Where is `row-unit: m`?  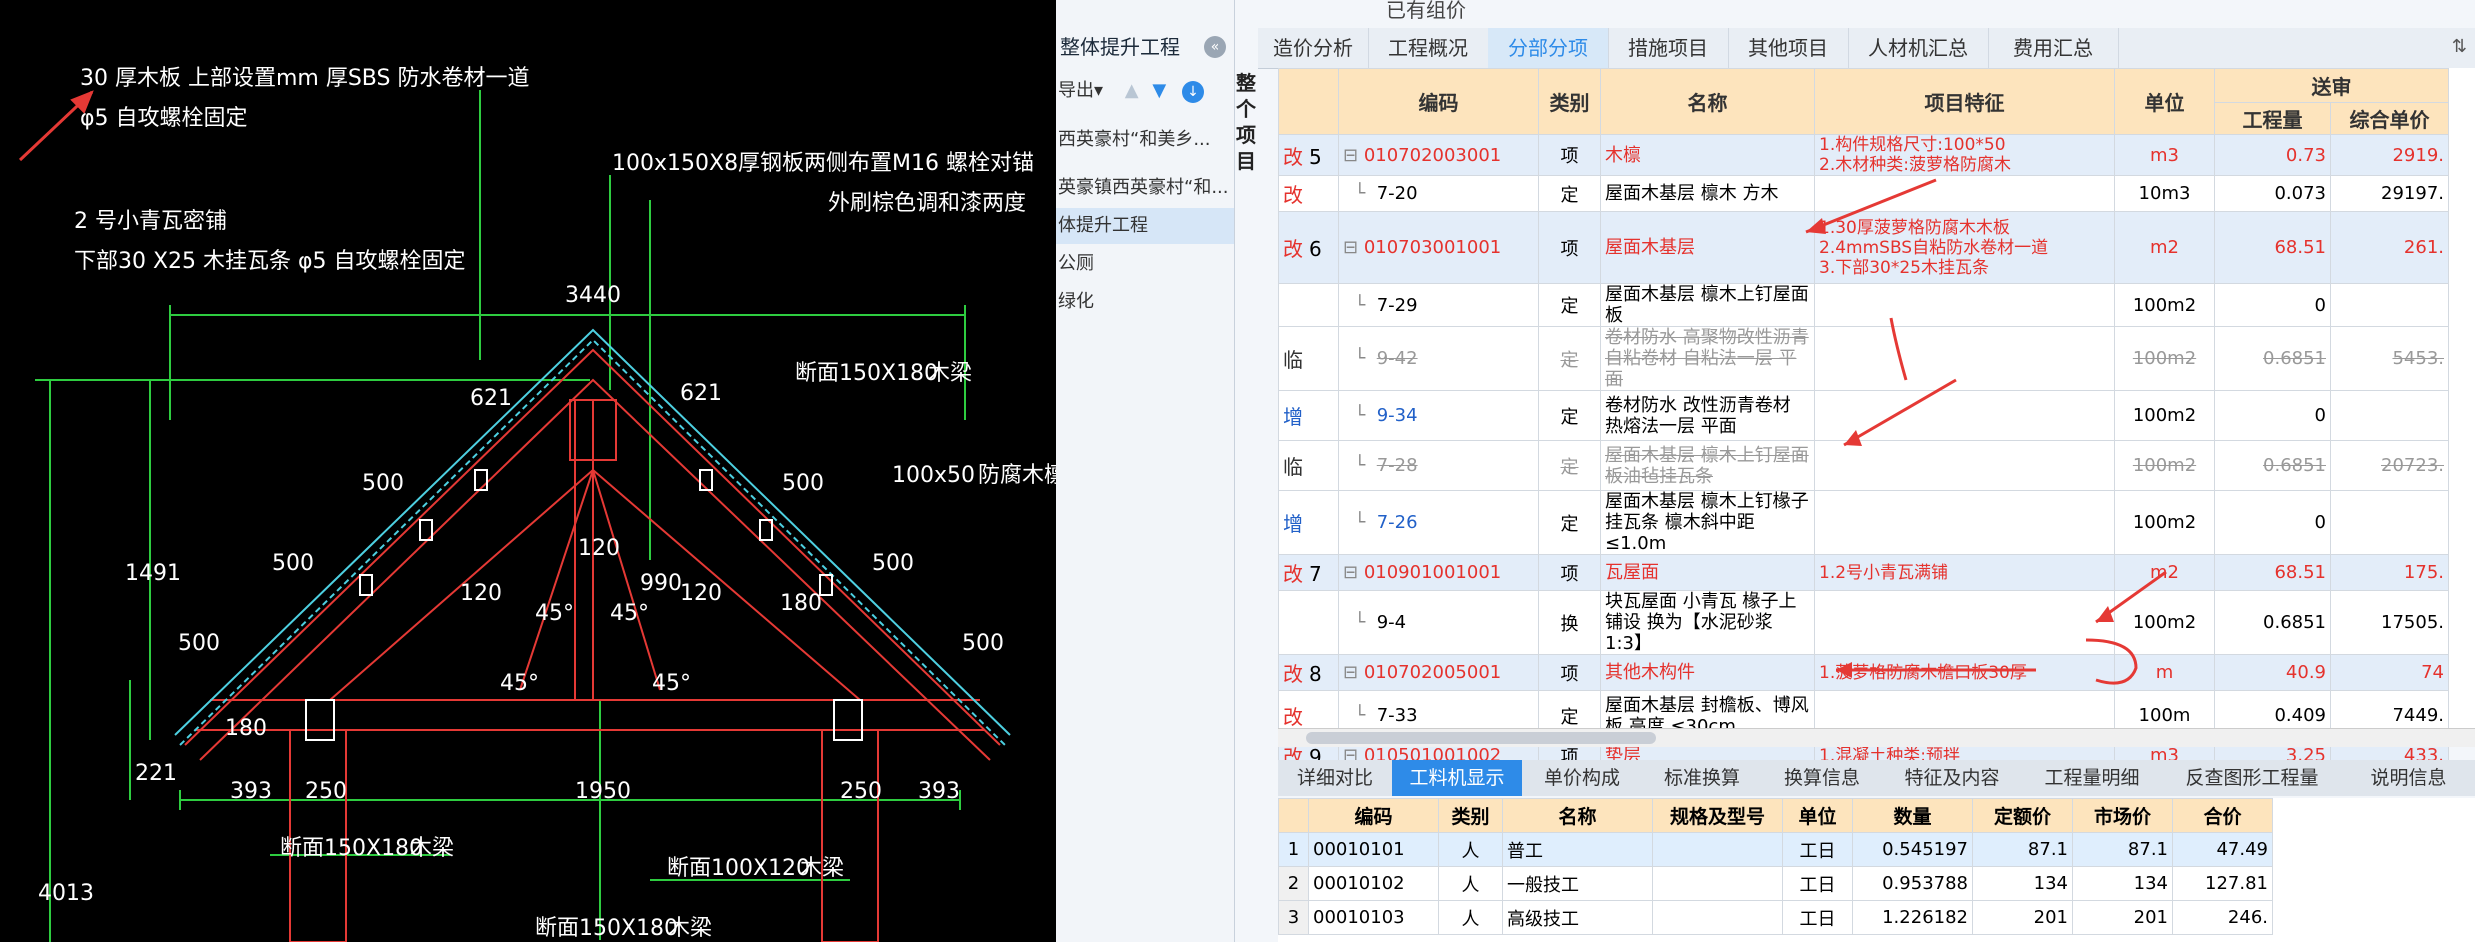
row-unit: m is located at coordinates (2164, 672).